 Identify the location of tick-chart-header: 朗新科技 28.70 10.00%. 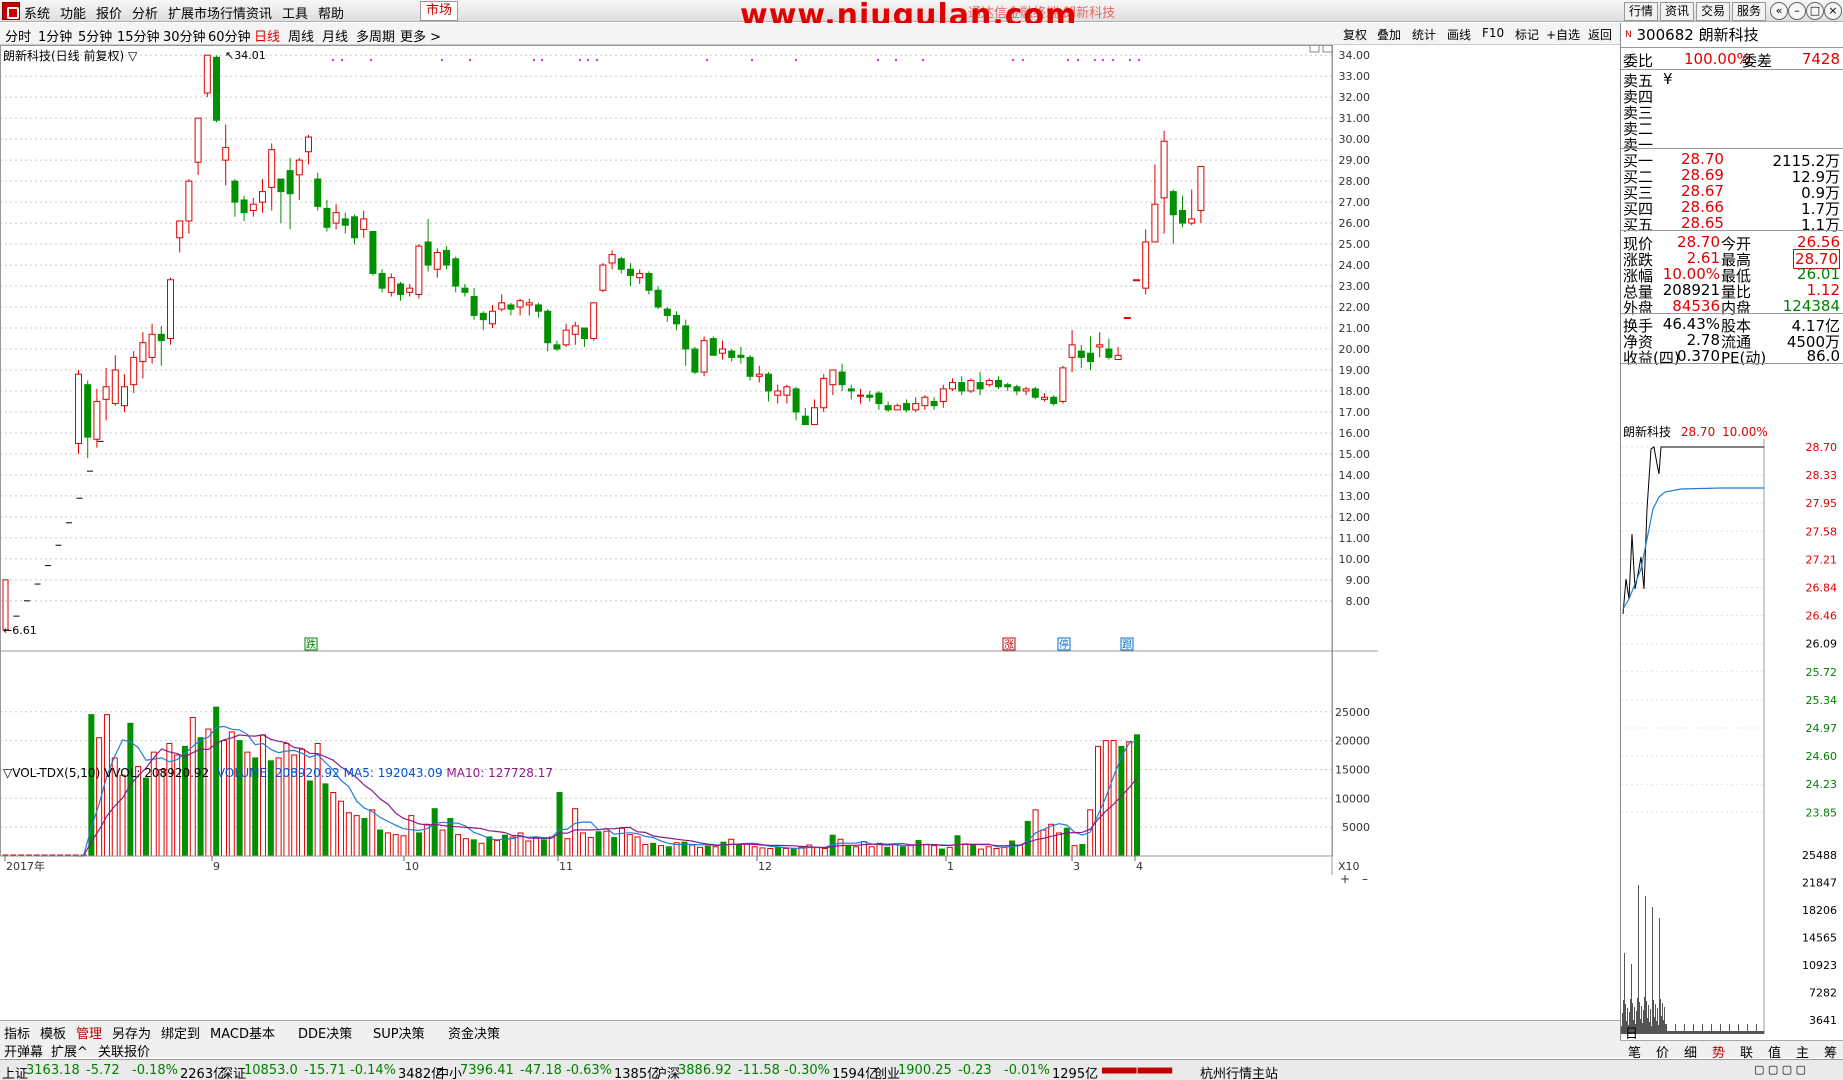
(1695, 432).